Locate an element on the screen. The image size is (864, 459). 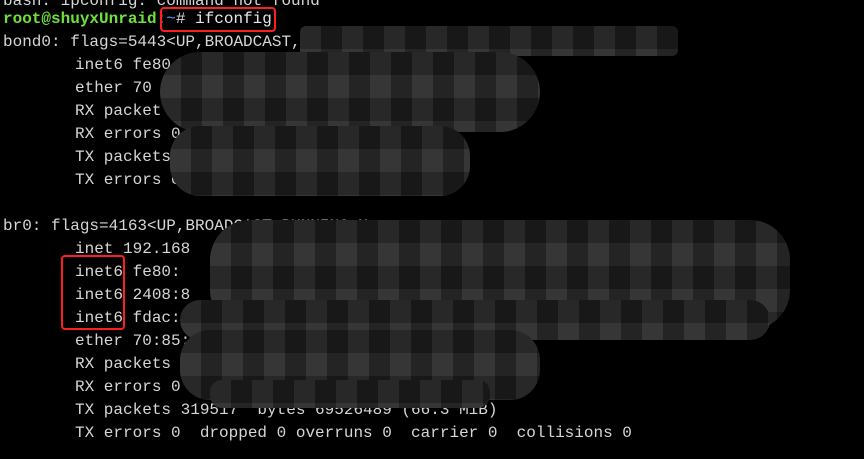
br0-inet6-link-local: inet6 fe80: is located at coordinates (128, 272).